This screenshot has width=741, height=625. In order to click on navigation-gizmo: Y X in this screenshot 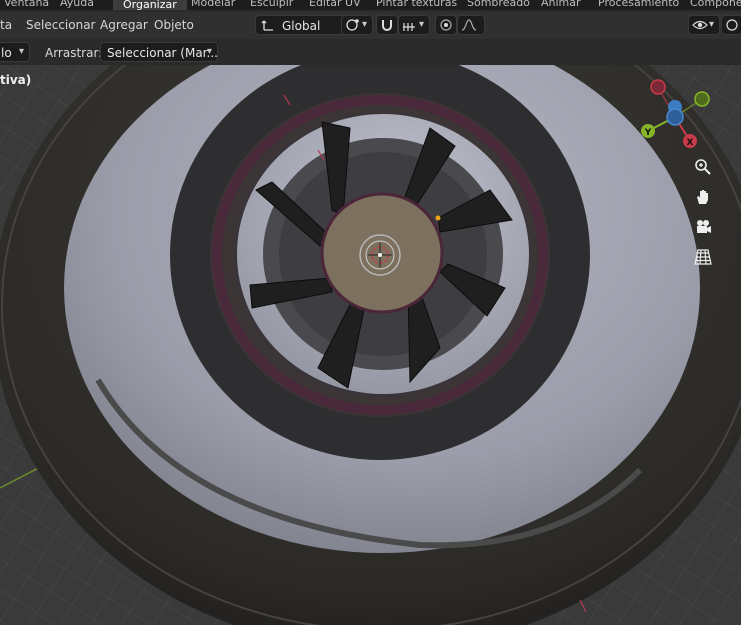, I will do `click(670, 117)`.